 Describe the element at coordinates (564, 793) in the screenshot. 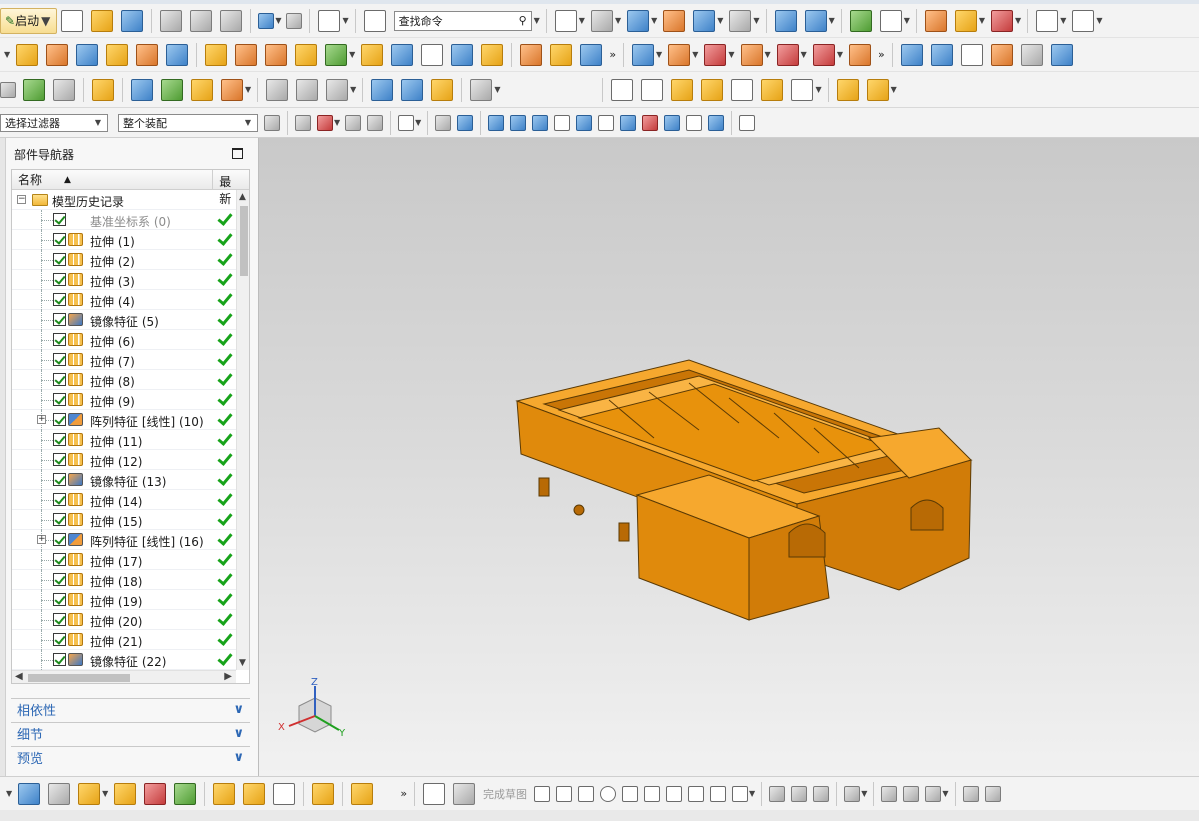

I see `line-icon` at that location.